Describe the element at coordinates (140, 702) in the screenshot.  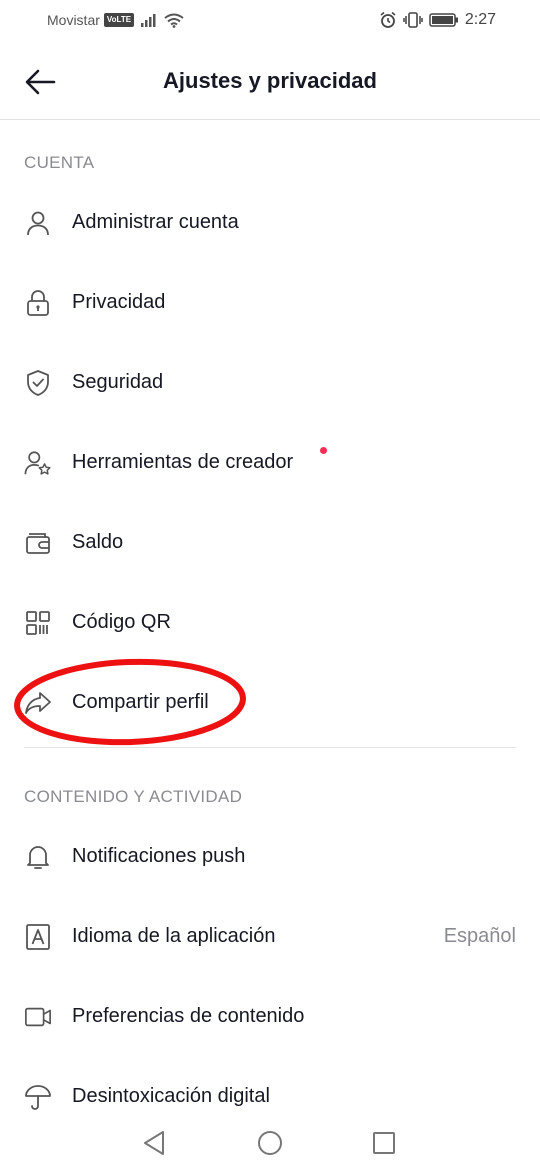
I see `menu-item-label: Compartir perfil` at that location.